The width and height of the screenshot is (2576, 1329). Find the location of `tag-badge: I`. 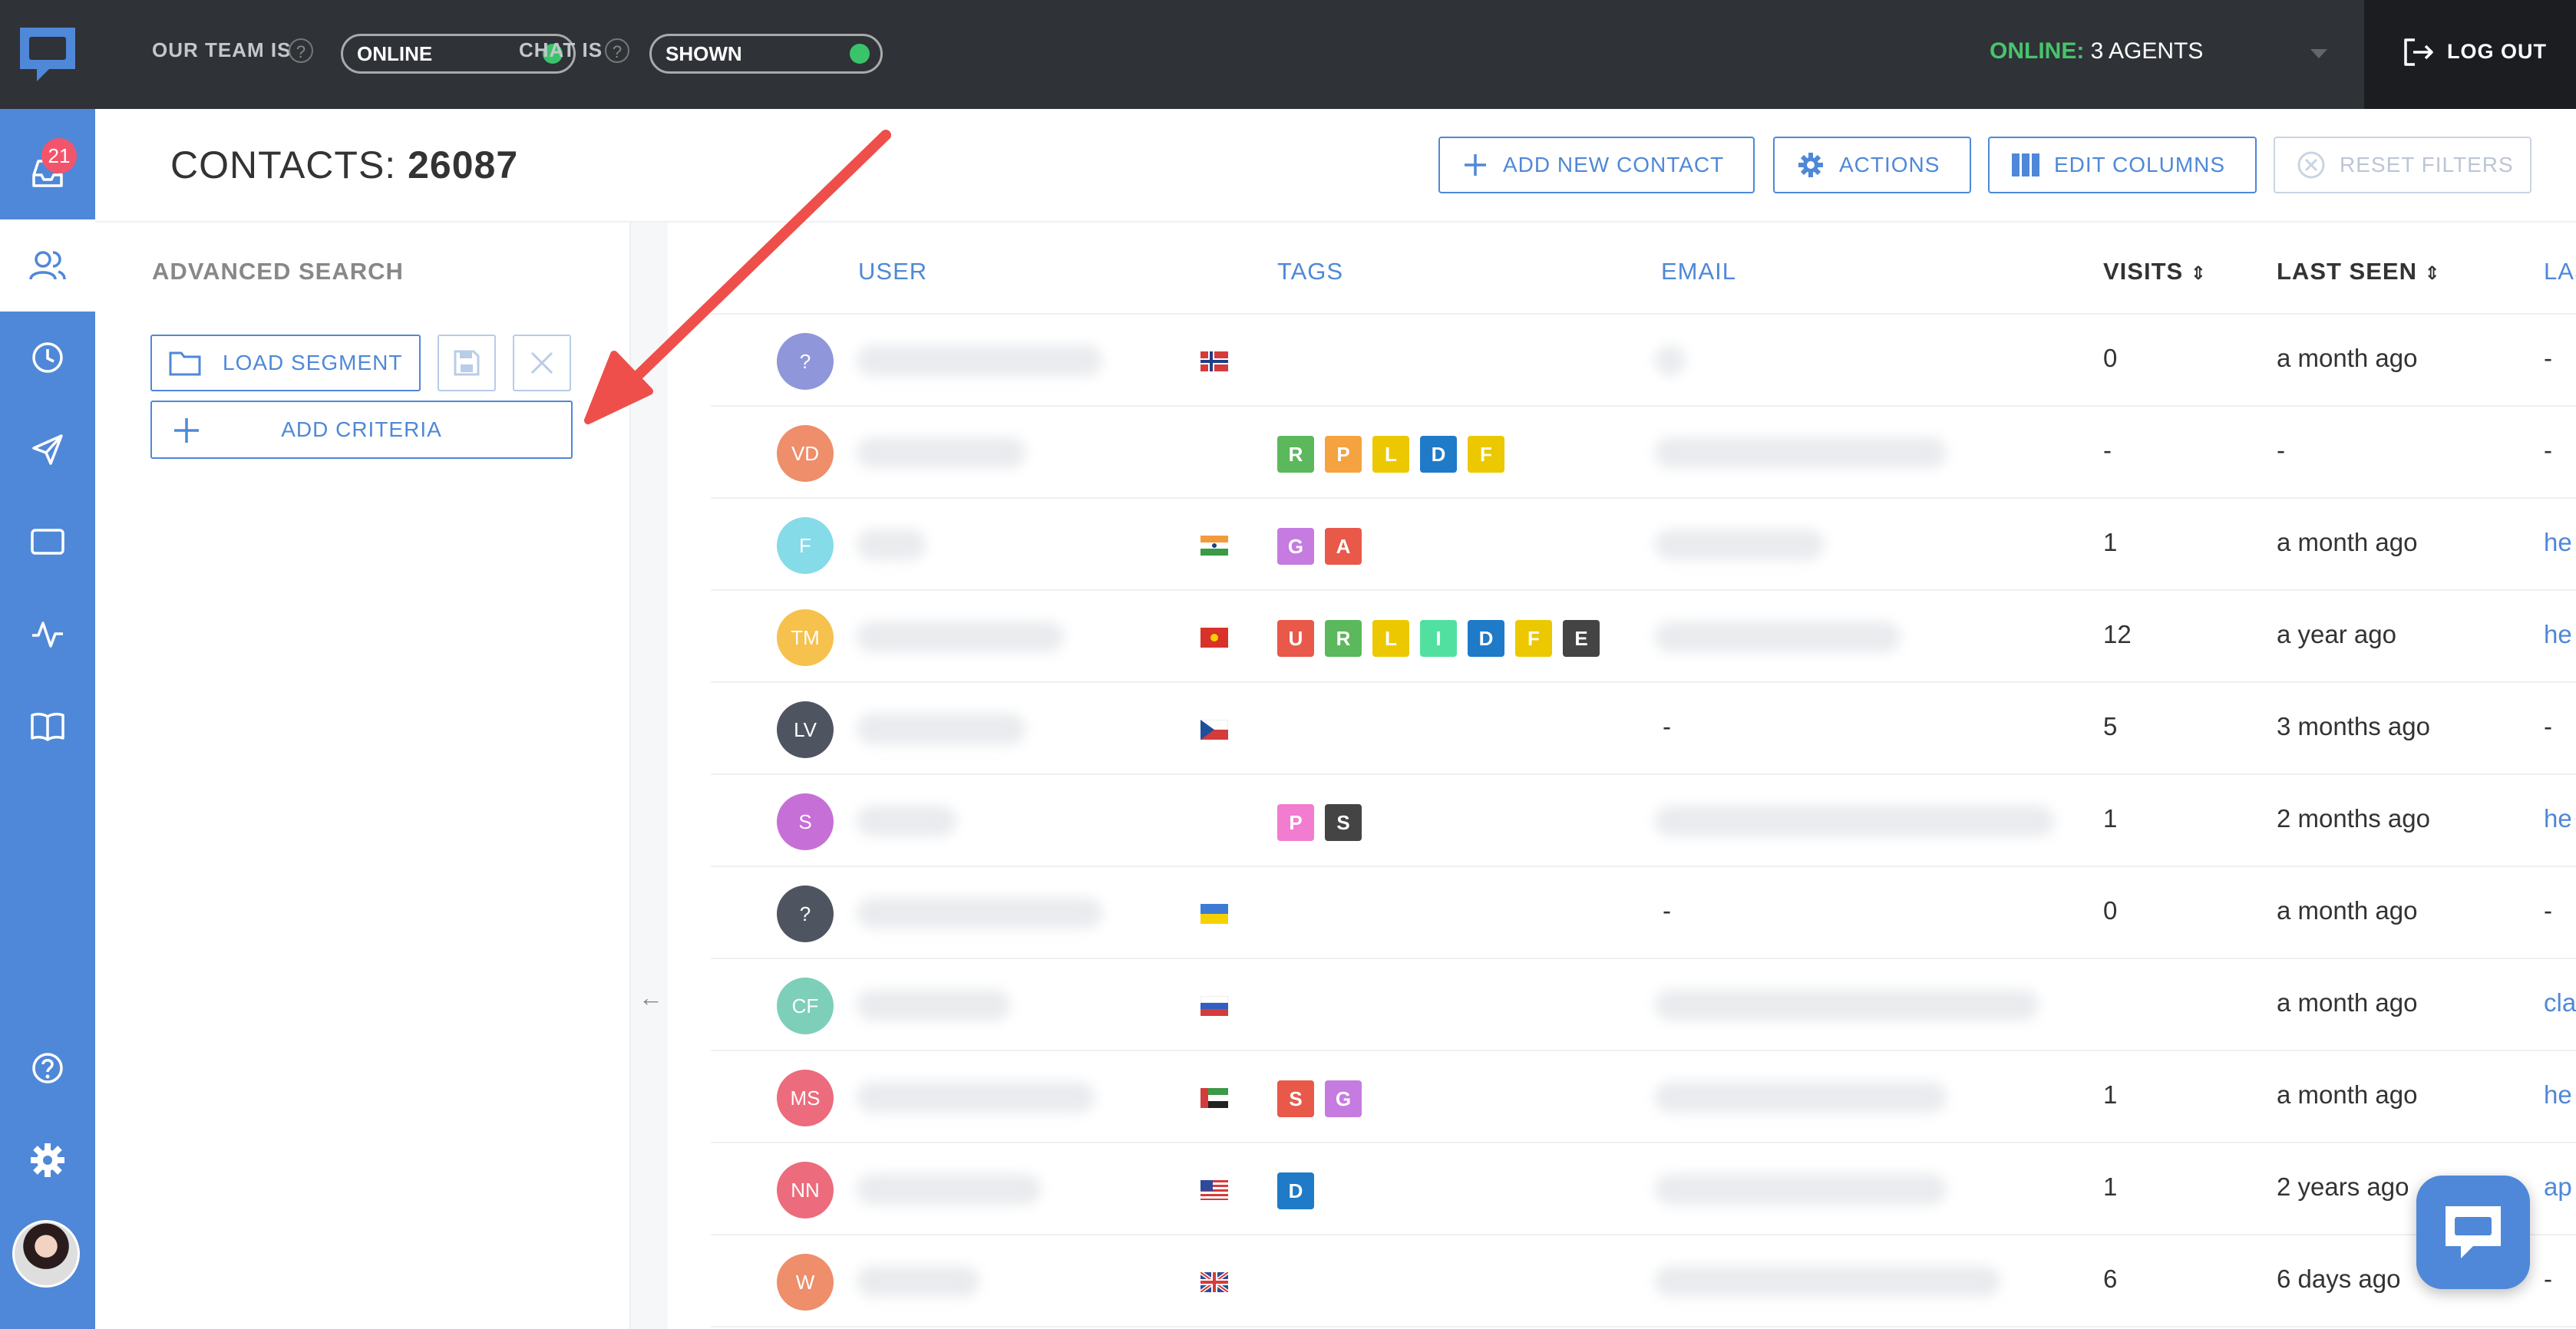

tag-badge: I is located at coordinates (1438, 638).